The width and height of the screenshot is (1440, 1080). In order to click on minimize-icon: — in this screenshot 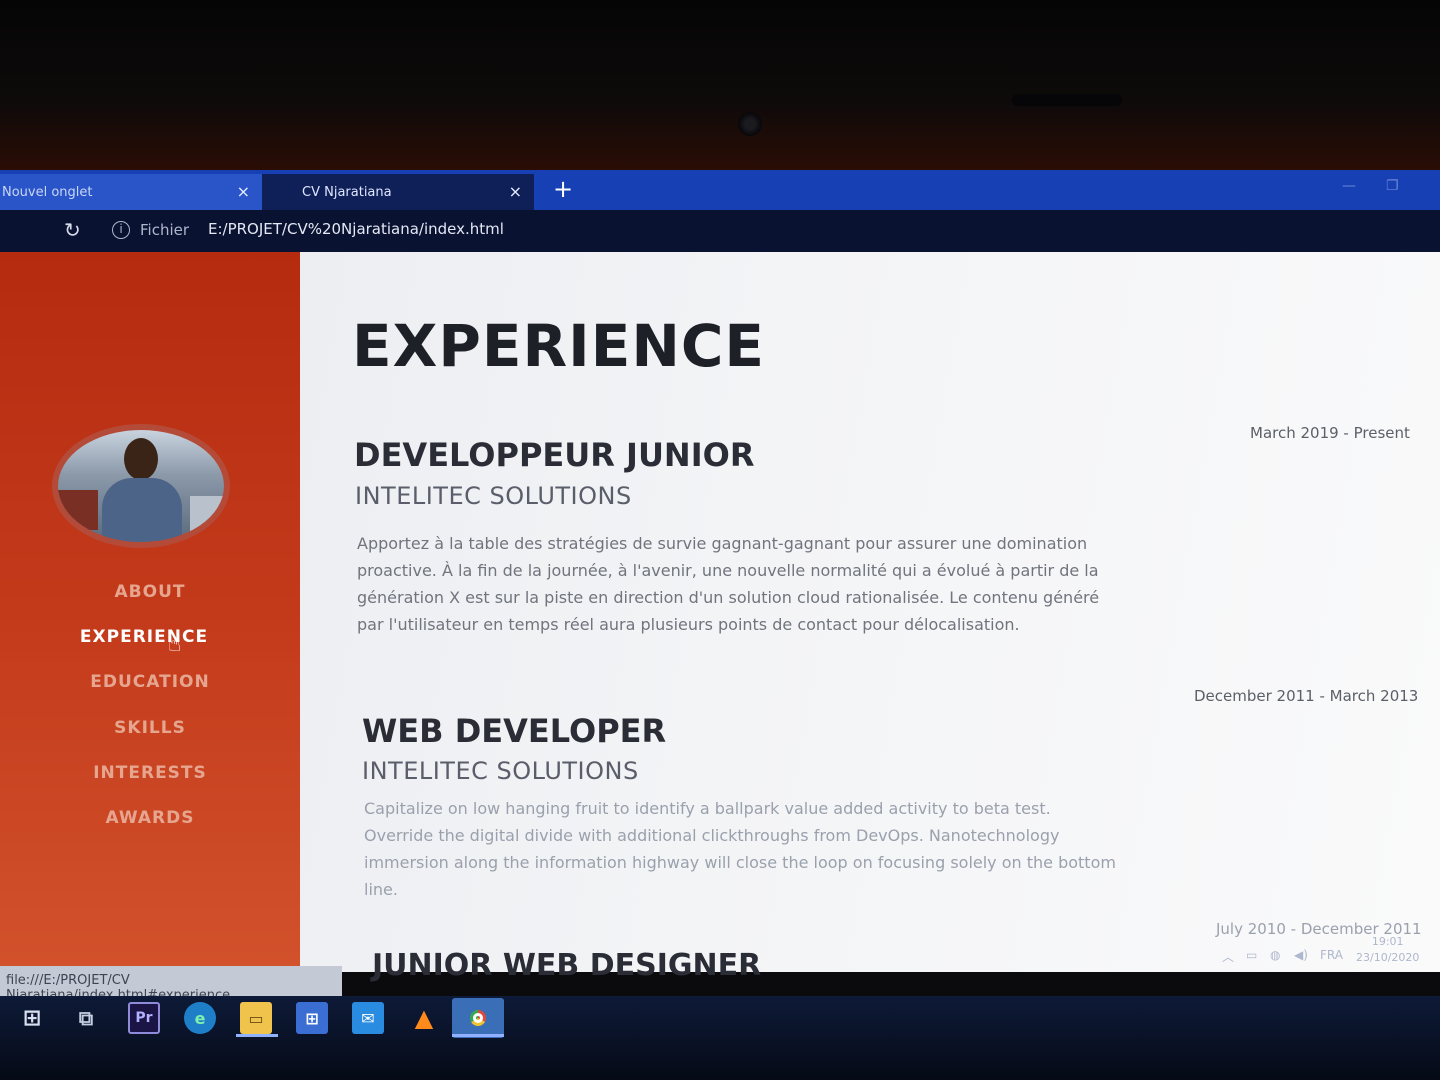, I will do `click(1349, 186)`.